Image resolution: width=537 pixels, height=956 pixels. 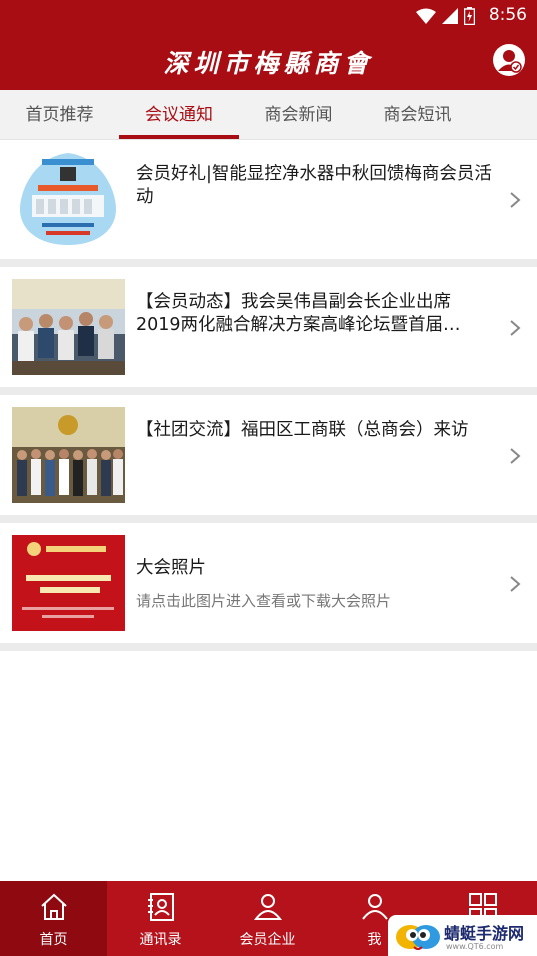 What do you see at coordinates (53, 940) in the screenshot?
I see `nav-label: 首页` at bounding box center [53, 940].